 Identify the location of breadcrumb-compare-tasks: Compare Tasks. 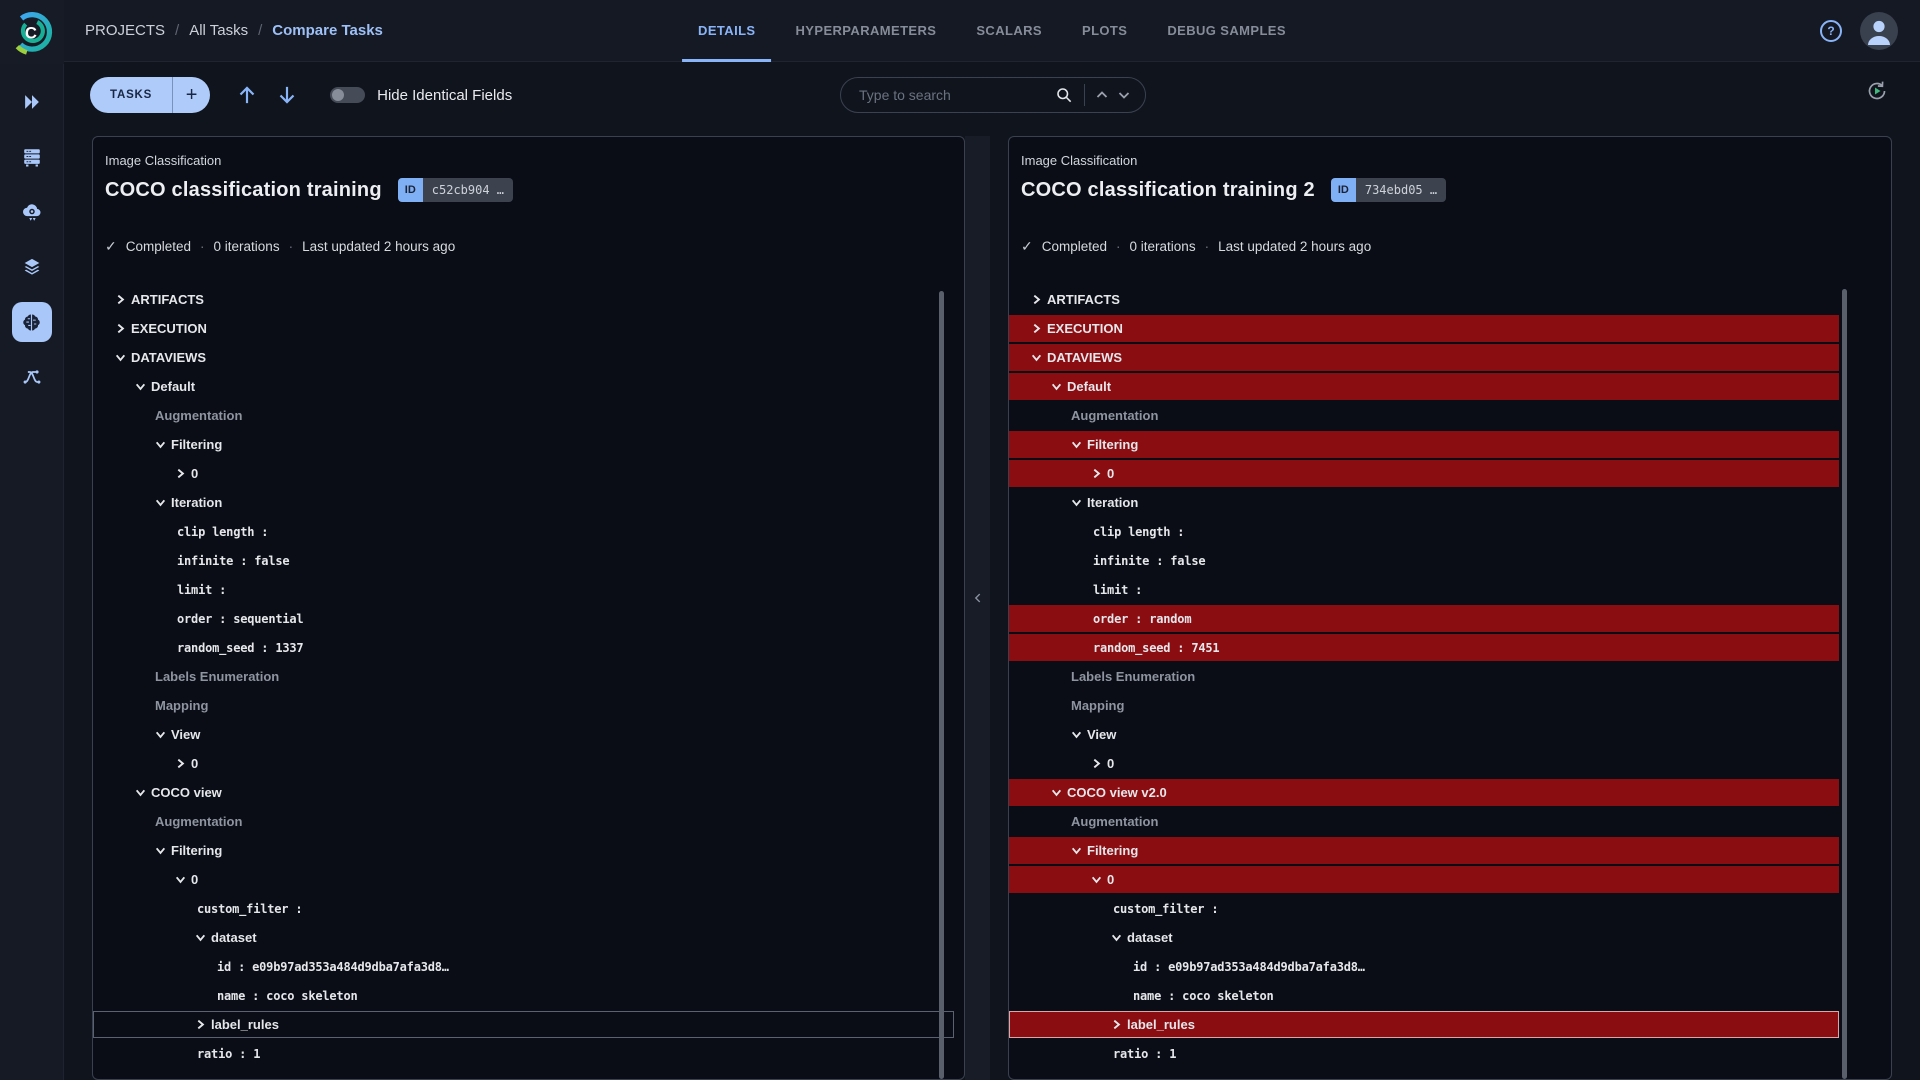
(327, 30).